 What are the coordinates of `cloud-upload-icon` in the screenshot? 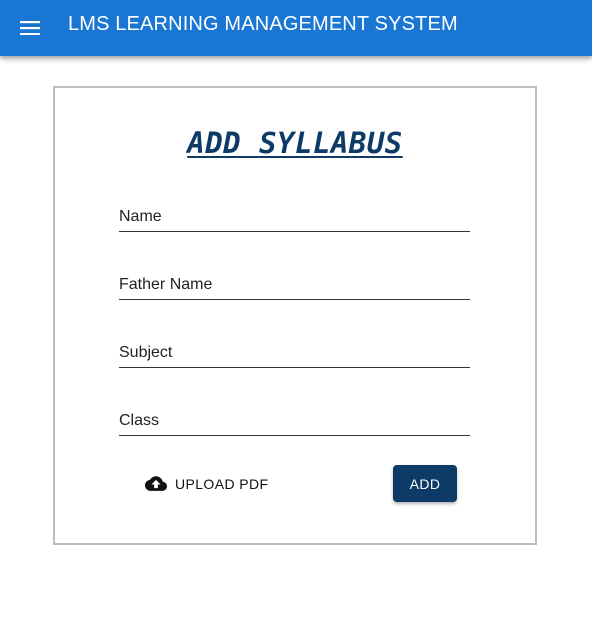 It's located at (156, 483).